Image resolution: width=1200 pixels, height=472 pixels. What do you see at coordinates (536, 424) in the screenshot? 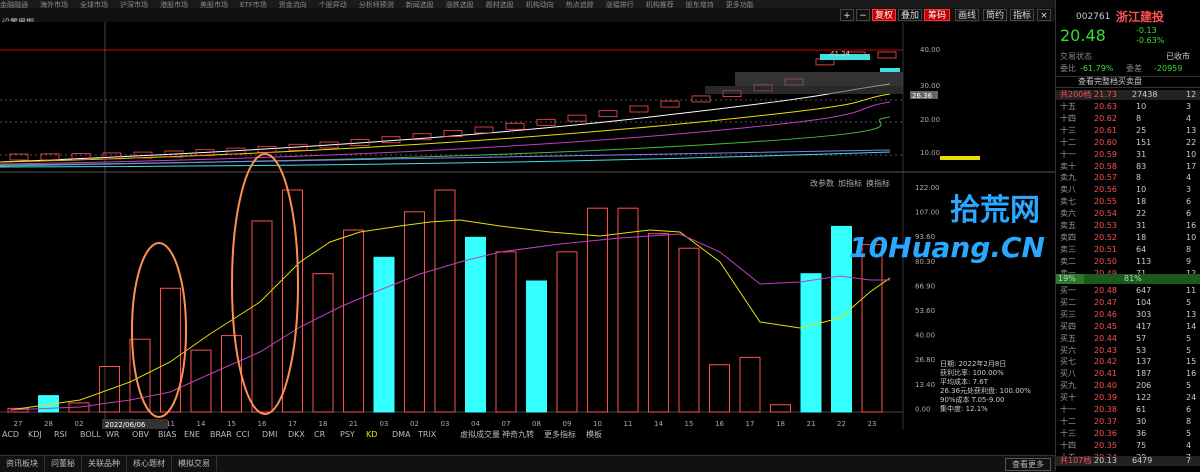
I see `x-axis-label: 08` at bounding box center [536, 424].